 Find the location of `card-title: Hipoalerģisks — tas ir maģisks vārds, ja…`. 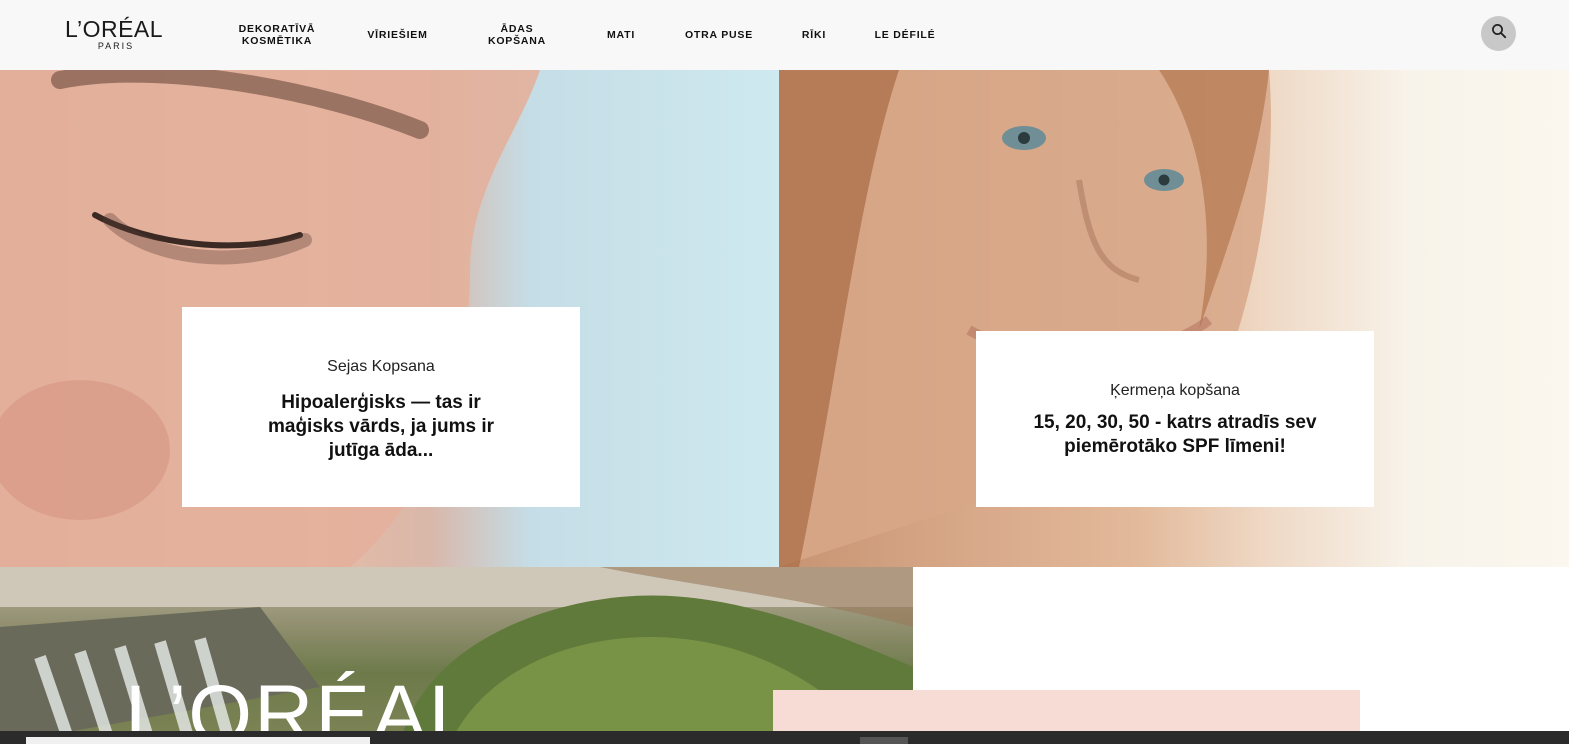

card-title: Hipoalerģisks — tas ir maģisks vārds, ja… is located at coordinates (381, 427).